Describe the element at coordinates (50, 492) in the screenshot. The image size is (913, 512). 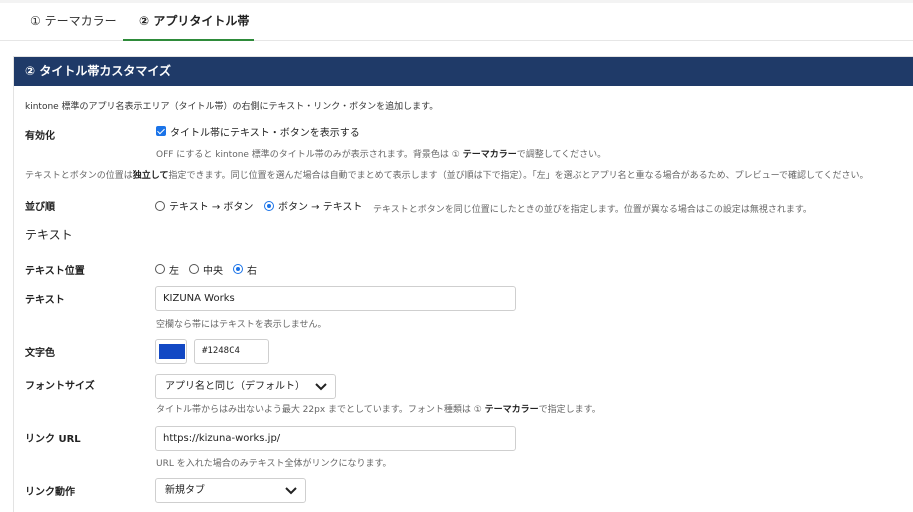
I see `link-action-label: リンク動作` at that location.